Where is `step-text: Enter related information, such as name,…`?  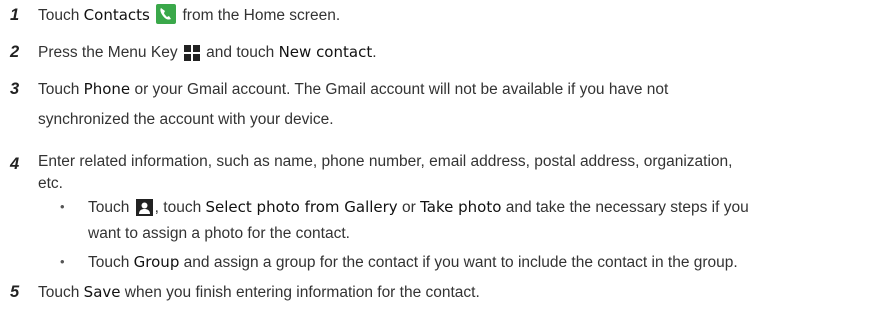
step-text: Enter related information, such as name,… is located at coordinates (457, 173).